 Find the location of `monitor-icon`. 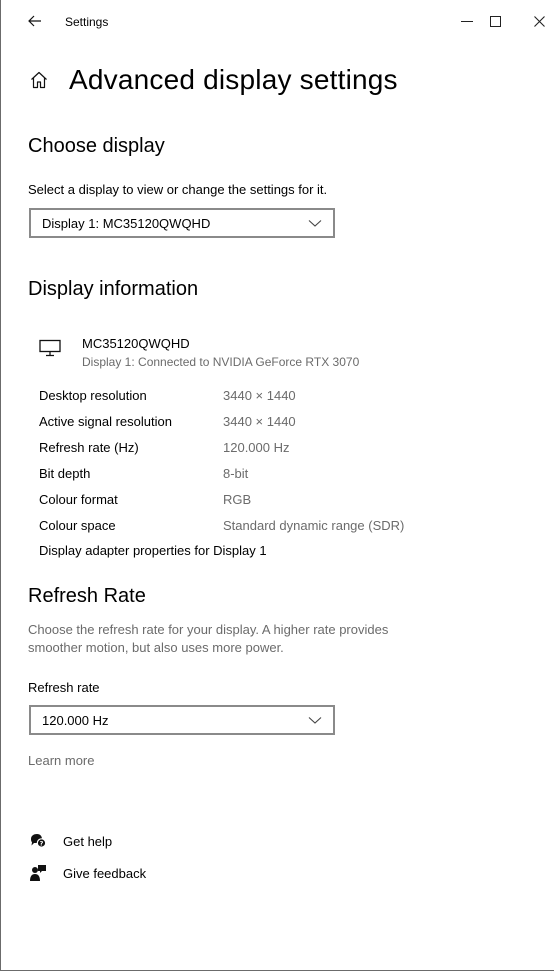

monitor-icon is located at coordinates (50, 348).